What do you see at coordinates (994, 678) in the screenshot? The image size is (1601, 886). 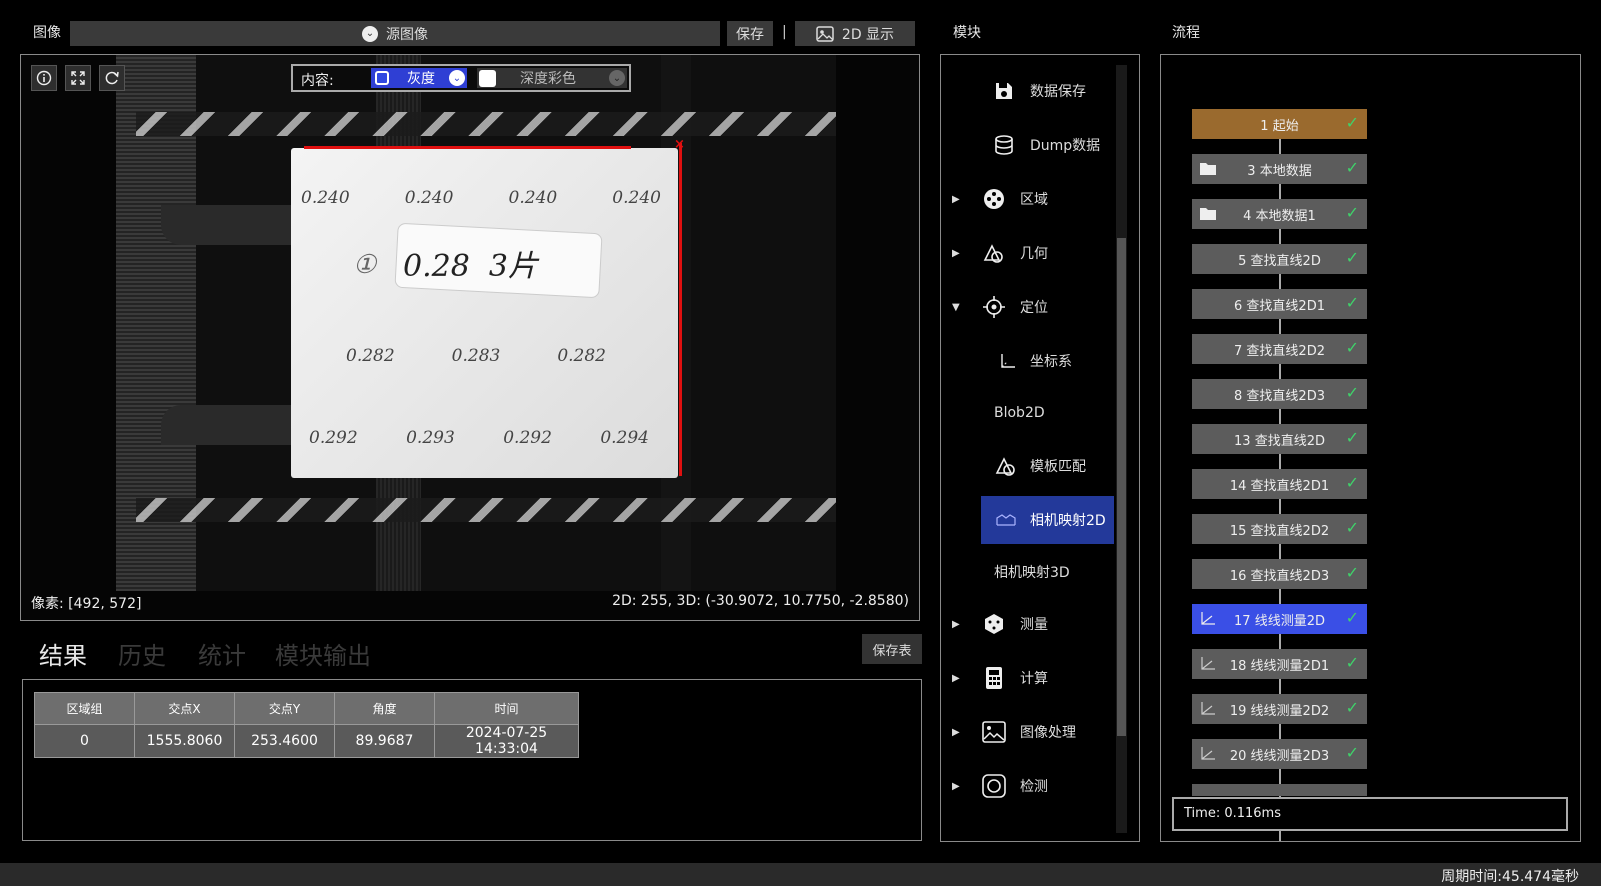 I see `calculator-icon` at bounding box center [994, 678].